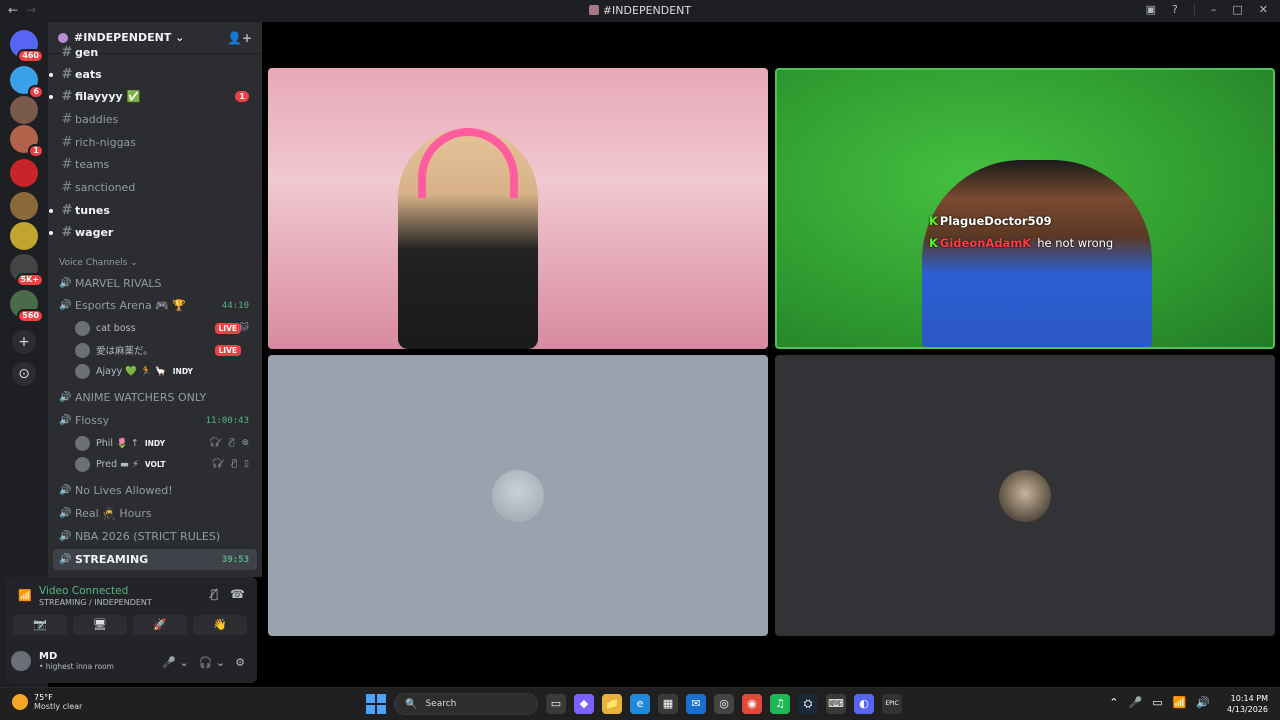 Image resolution: width=1280 pixels, height=720 pixels. Describe the element at coordinates (1135, 702) in the screenshot. I see `tray-icon: 🎤` at that location.